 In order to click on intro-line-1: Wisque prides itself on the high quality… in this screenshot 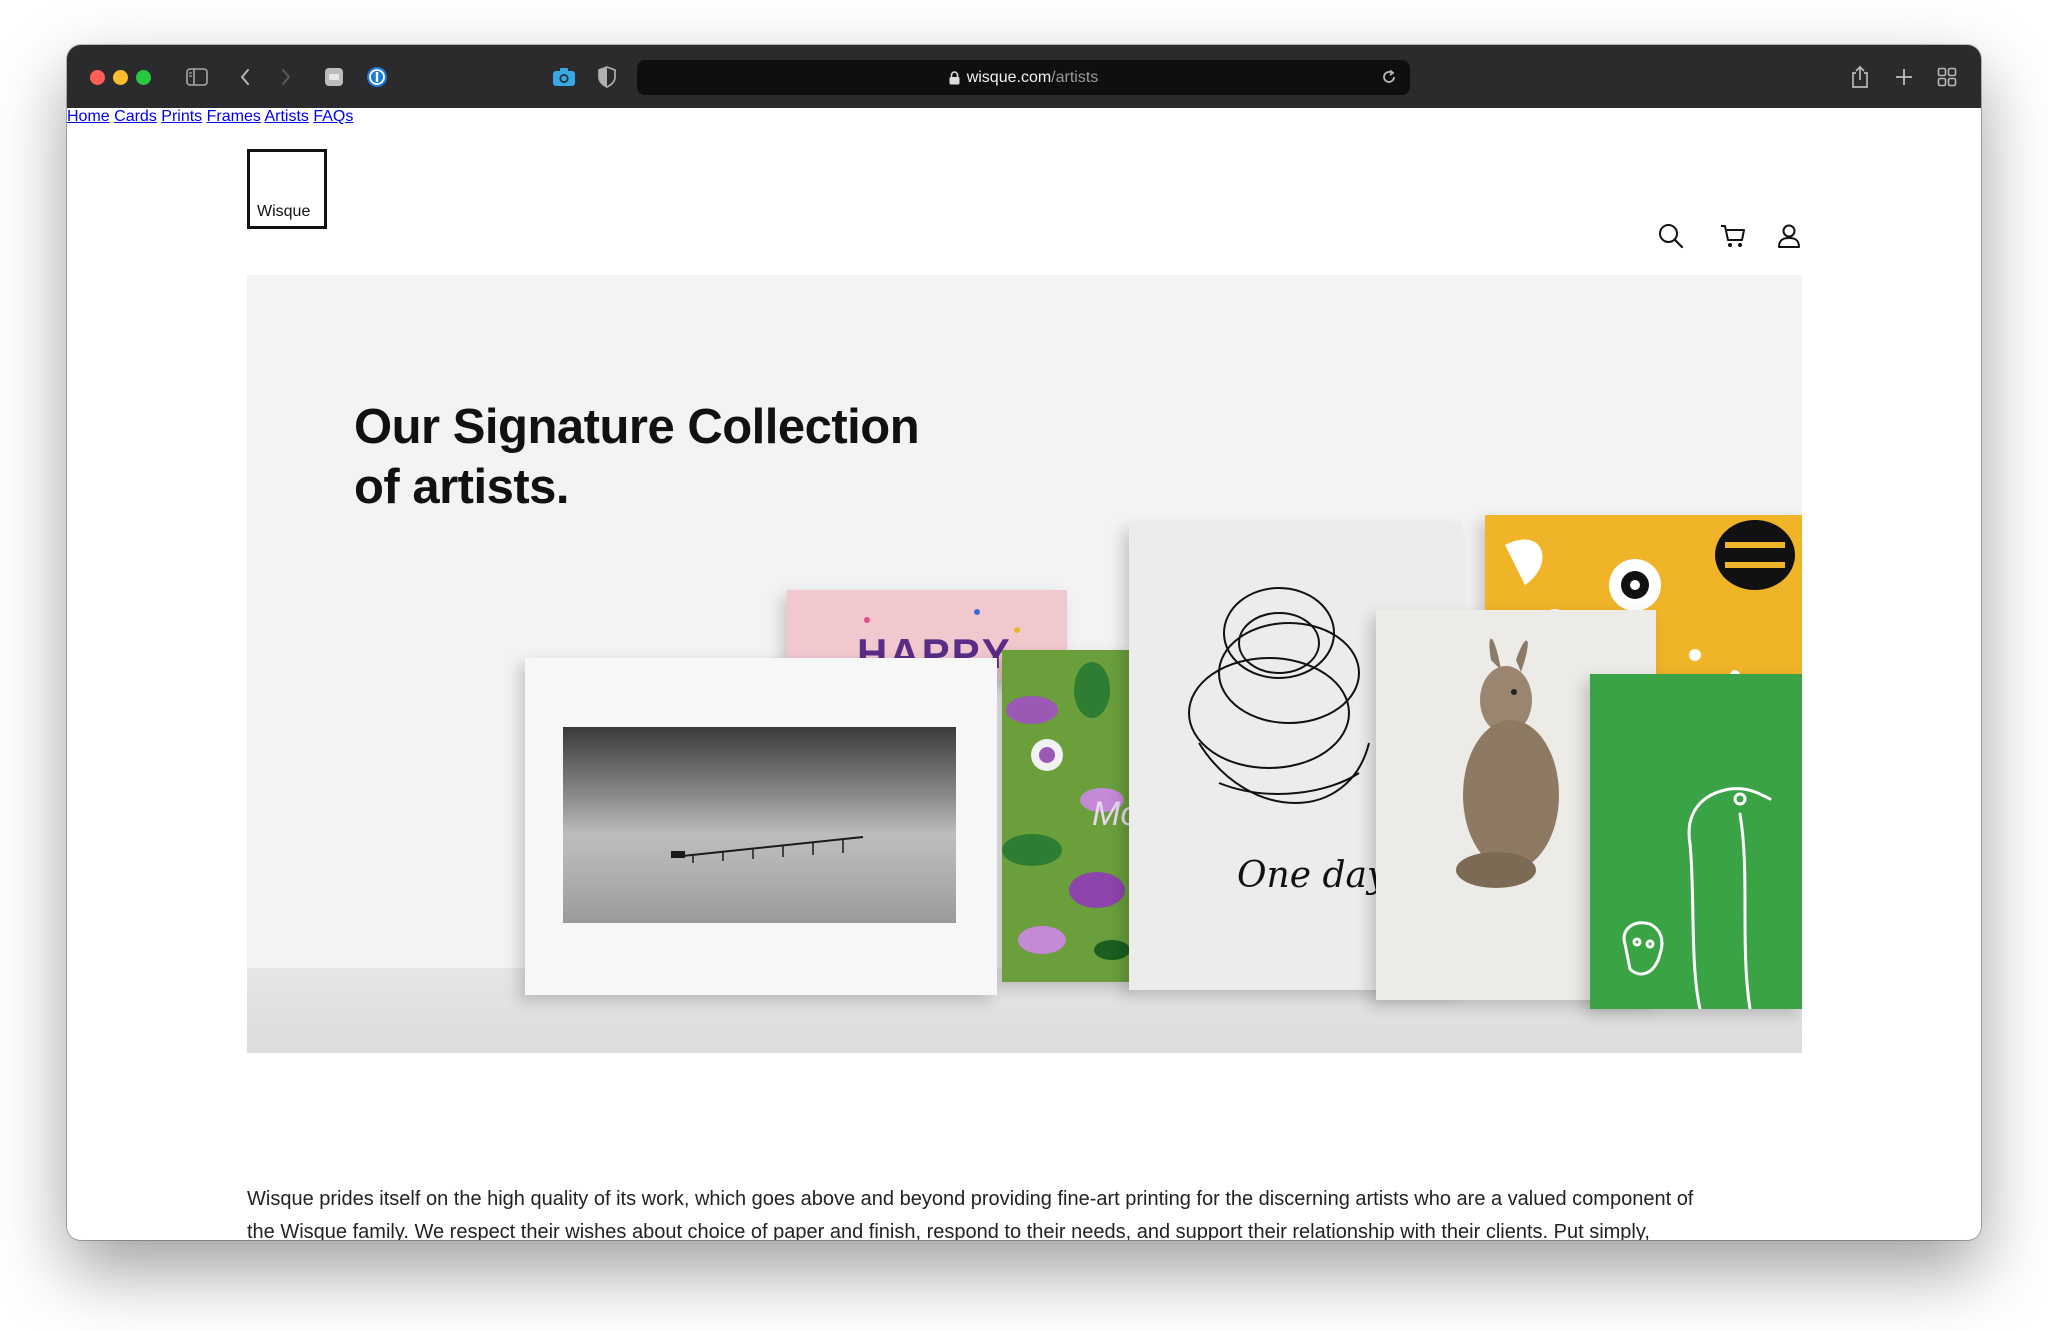, I will do `click(970, 1199)`.